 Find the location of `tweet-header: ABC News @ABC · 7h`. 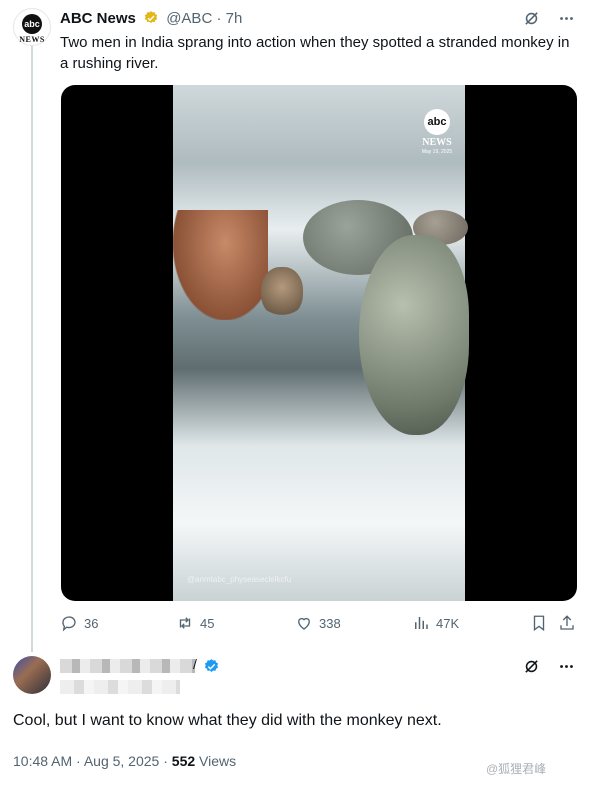

tweet-header: ABC News @ABC · 7h is located at coordinates (151, 18).